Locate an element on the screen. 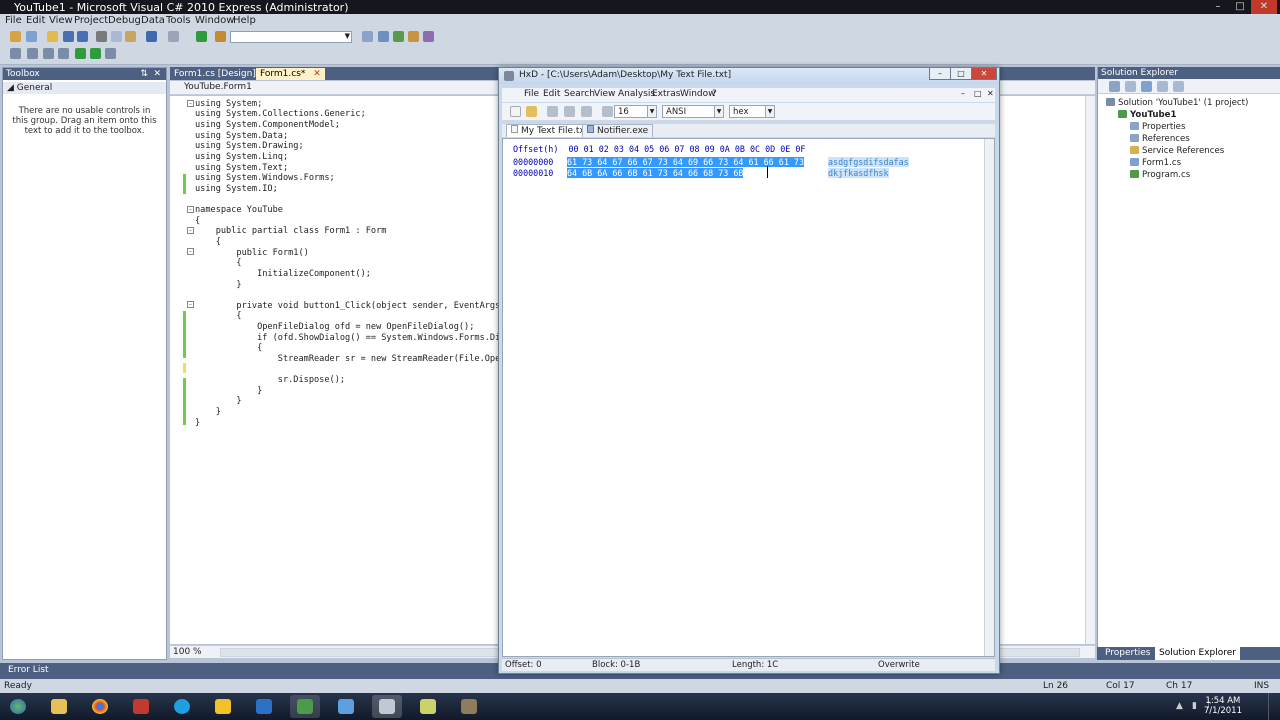  tree-service-references: Service References is located at coordinates (1177, 151).